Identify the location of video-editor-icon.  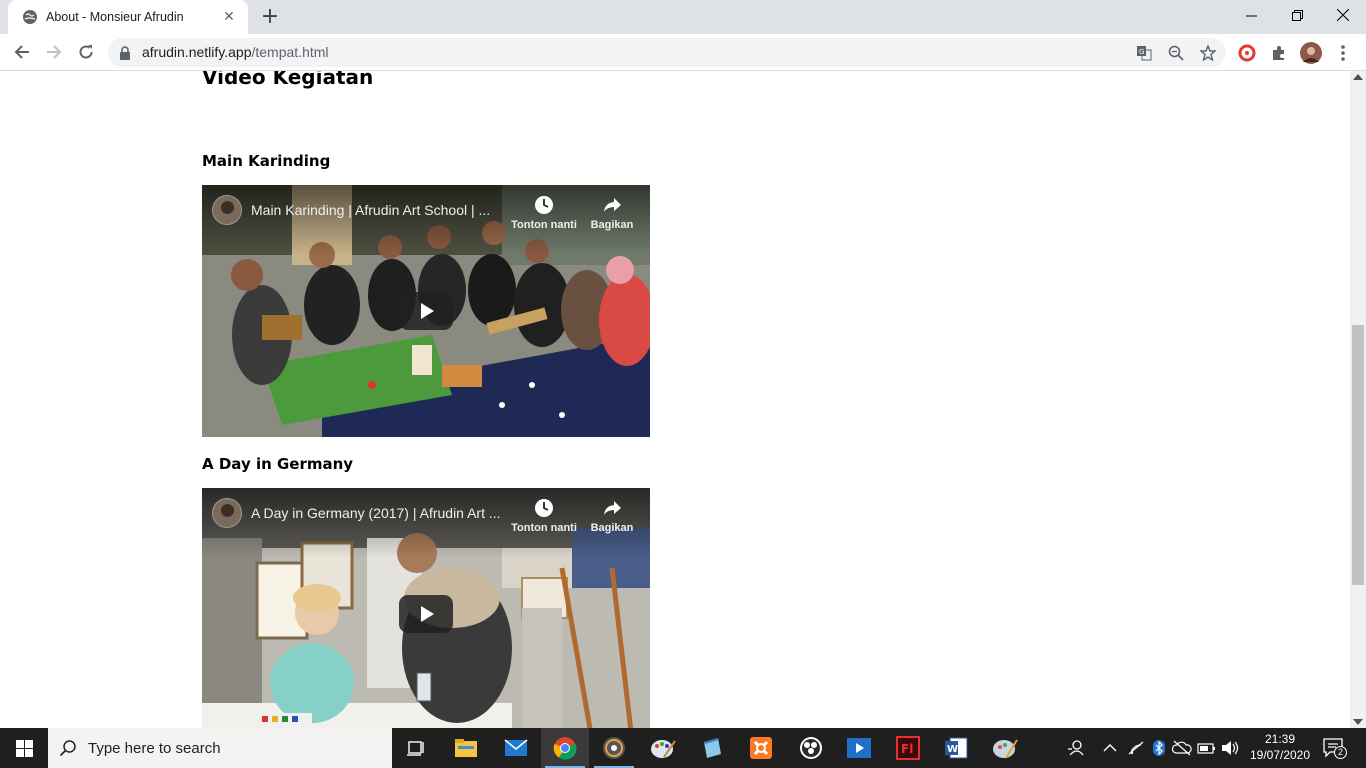
(859, 748).